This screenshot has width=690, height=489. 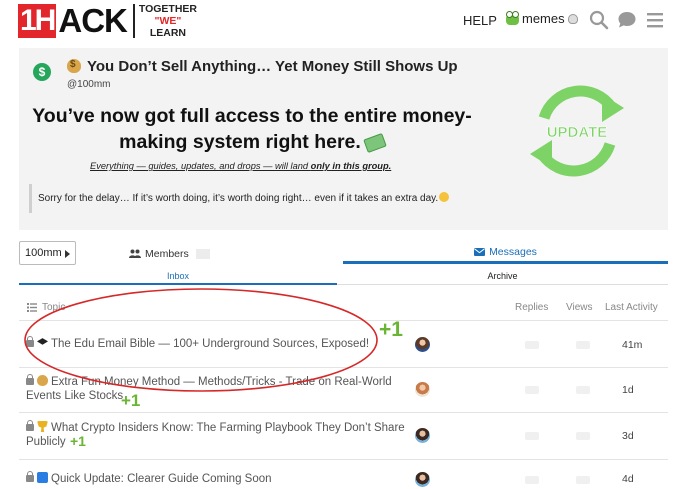 What do you see at coordinates (628, 436) in the screenshot?
I see `last-activity: 3d` at bounding box center [628, 436].